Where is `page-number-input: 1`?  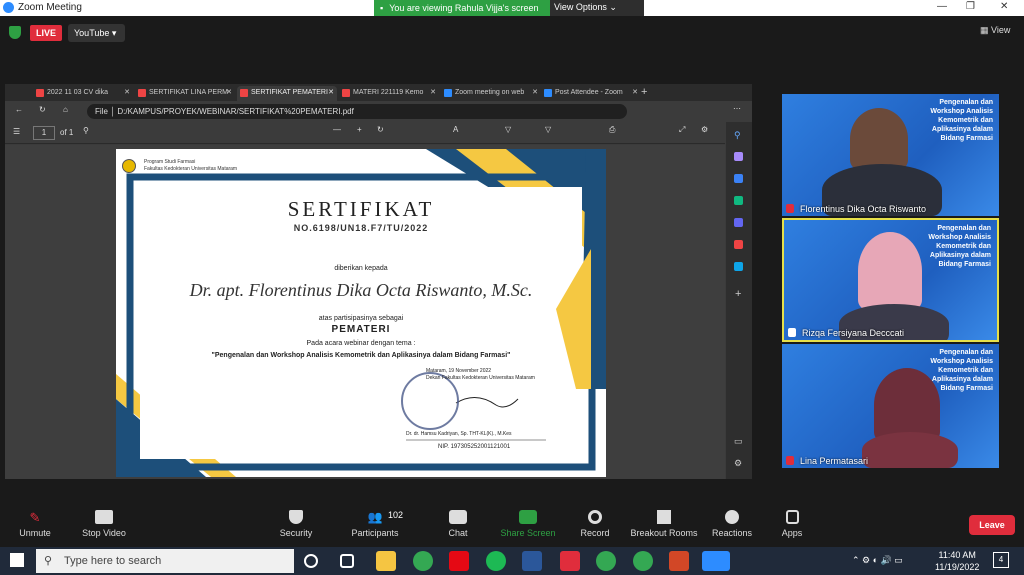 page-number-input: 1 is located at coordinates (44, 133).